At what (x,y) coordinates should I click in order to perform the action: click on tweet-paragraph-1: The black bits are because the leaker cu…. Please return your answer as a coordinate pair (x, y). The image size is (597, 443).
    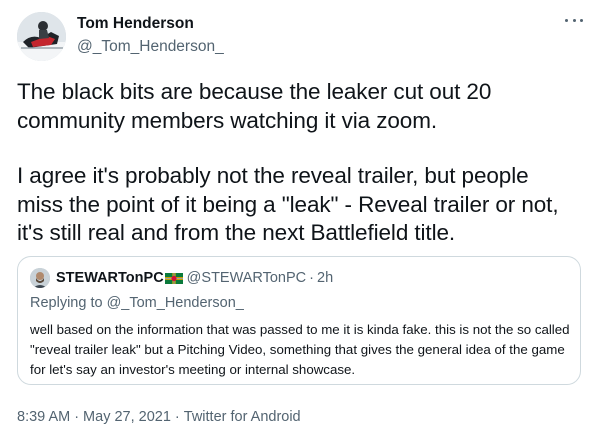
    Looking at the image, I should click on (254, 106).